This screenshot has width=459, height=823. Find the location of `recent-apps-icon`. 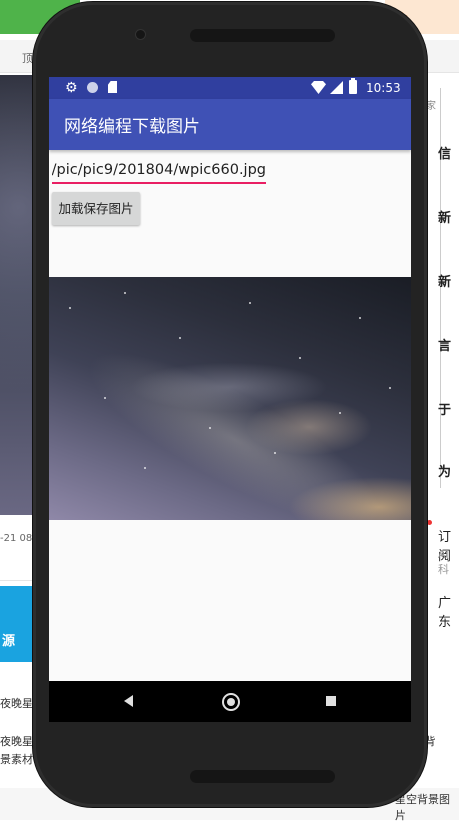

recent-apps-icon is located at coordinates (331, 701).